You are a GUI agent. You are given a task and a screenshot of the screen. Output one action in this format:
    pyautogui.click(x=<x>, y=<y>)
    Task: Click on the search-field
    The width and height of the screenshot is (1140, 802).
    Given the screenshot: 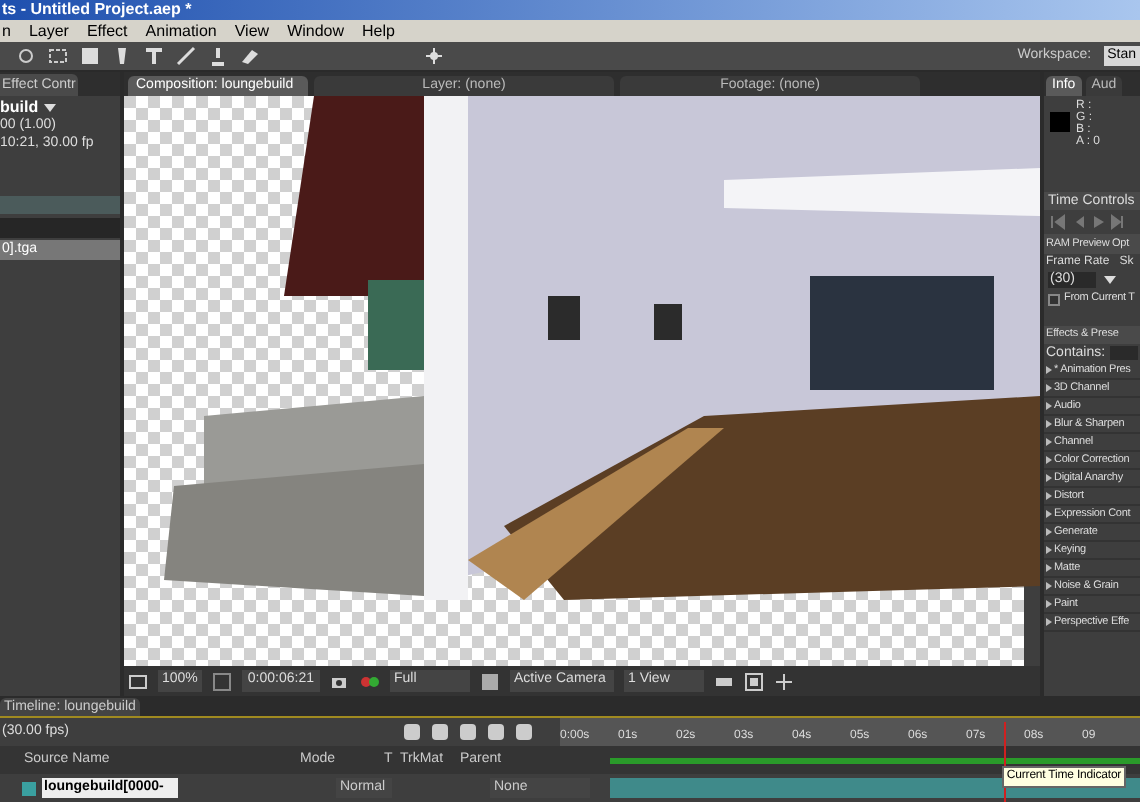 What is the action you would take?
    pyautogui.click(x=1123, y=353)
    